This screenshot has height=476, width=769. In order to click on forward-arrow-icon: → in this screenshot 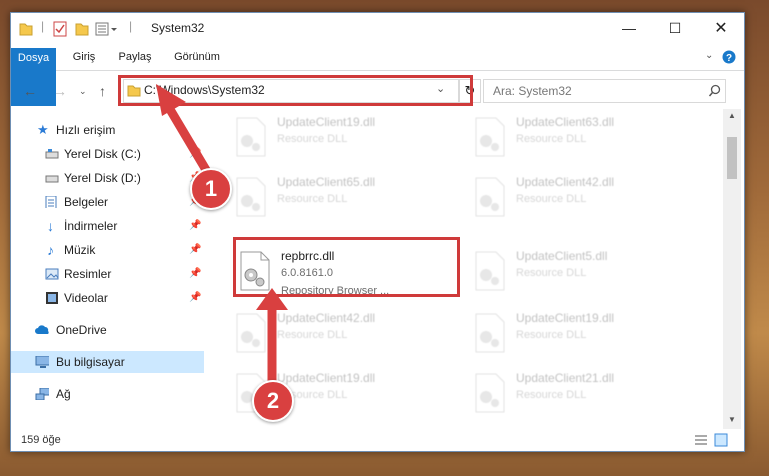, I will do `click(60, 91)`.